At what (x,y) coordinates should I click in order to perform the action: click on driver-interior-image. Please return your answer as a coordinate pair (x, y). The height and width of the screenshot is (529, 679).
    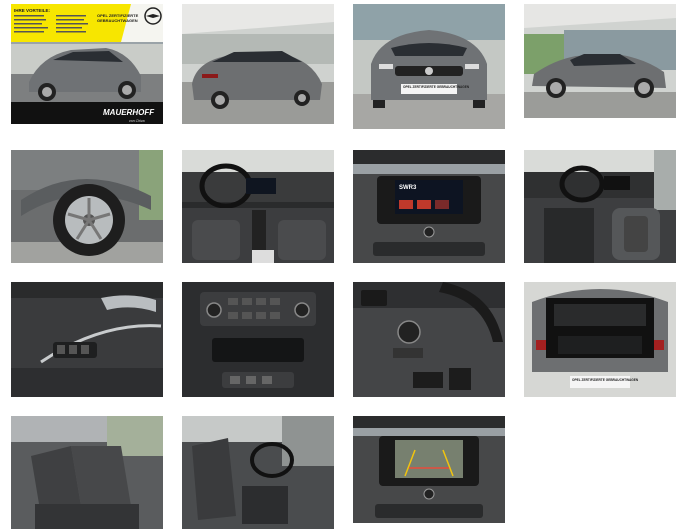
    Looking at the image, I should click on (600, 206).